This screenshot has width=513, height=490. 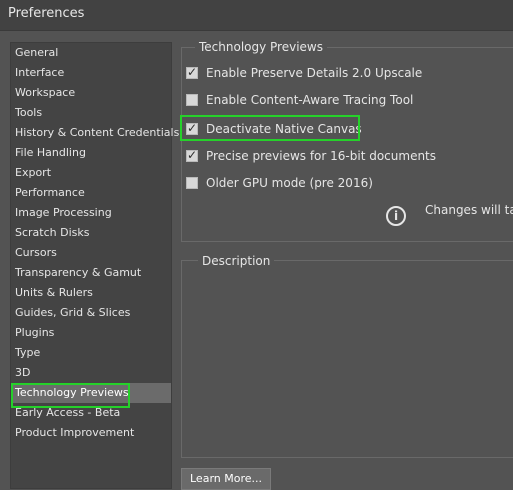 What do you see at coordinates (91, 353) in the screenshot?
I see `sidebar-item-type: Type` at bounding box center [91, 353].